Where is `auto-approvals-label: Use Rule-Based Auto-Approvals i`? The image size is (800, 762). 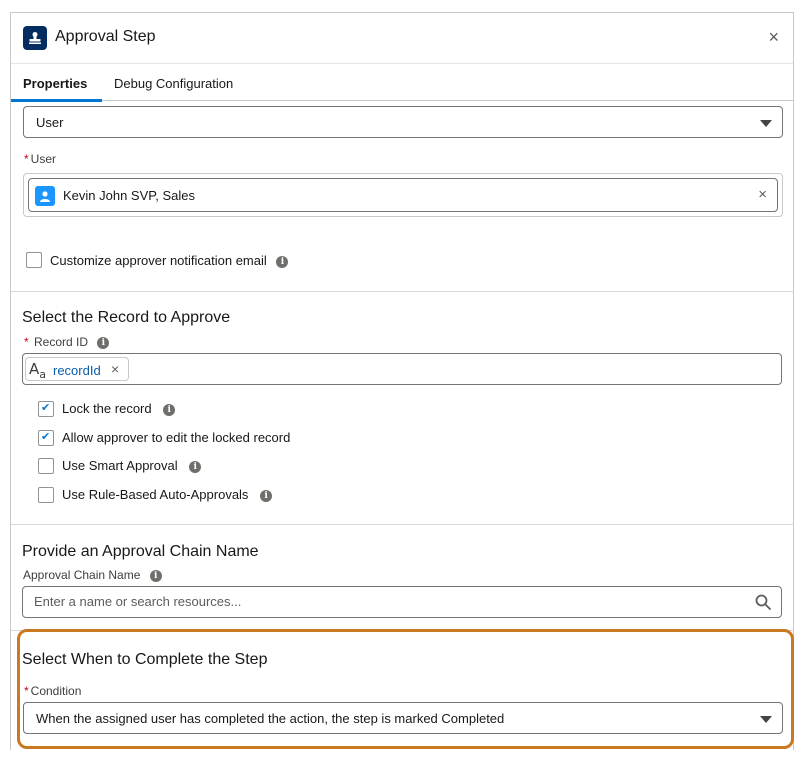
auto-approvals-label: Use Rule-Based Auto-Approvals i is located at coordinates (167, 494).